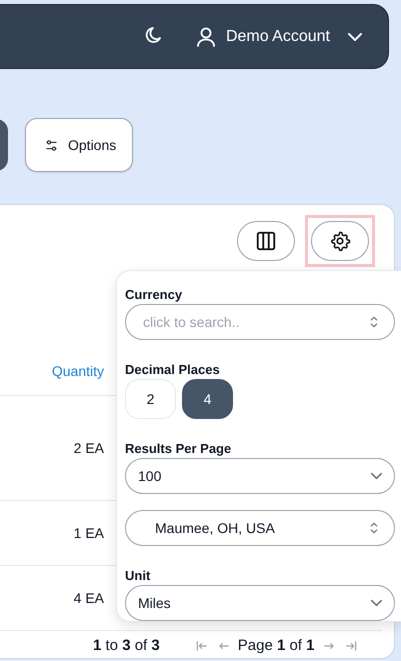  What do you see at coordinates (207, 398) in the screenshot?
I see `decimal-option: 4` at bounding box center [207, 398].